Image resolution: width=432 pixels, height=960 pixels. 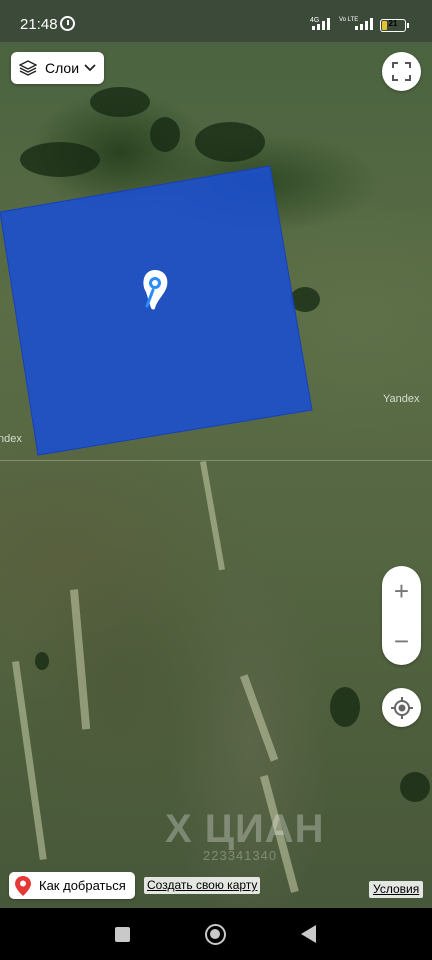 I want to click on yandex-watermark-partial: ndex, so click(x=11, y=439).